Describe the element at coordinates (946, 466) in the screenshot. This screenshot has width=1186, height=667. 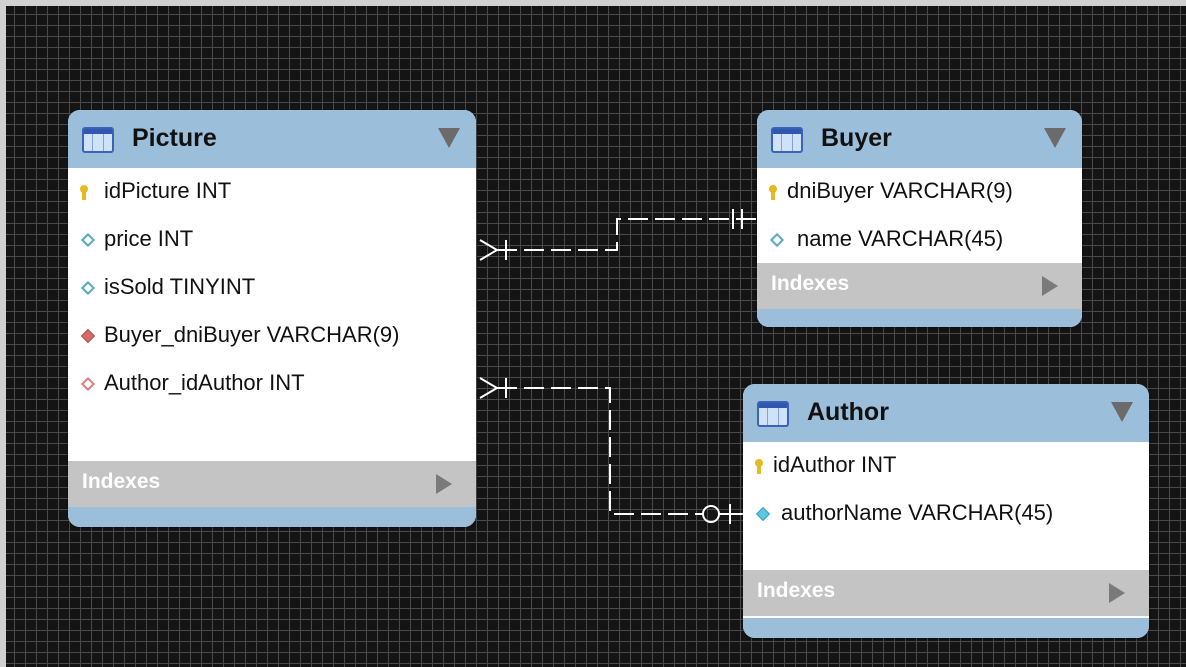
I see `column-row: idAuthor INT` at that location.